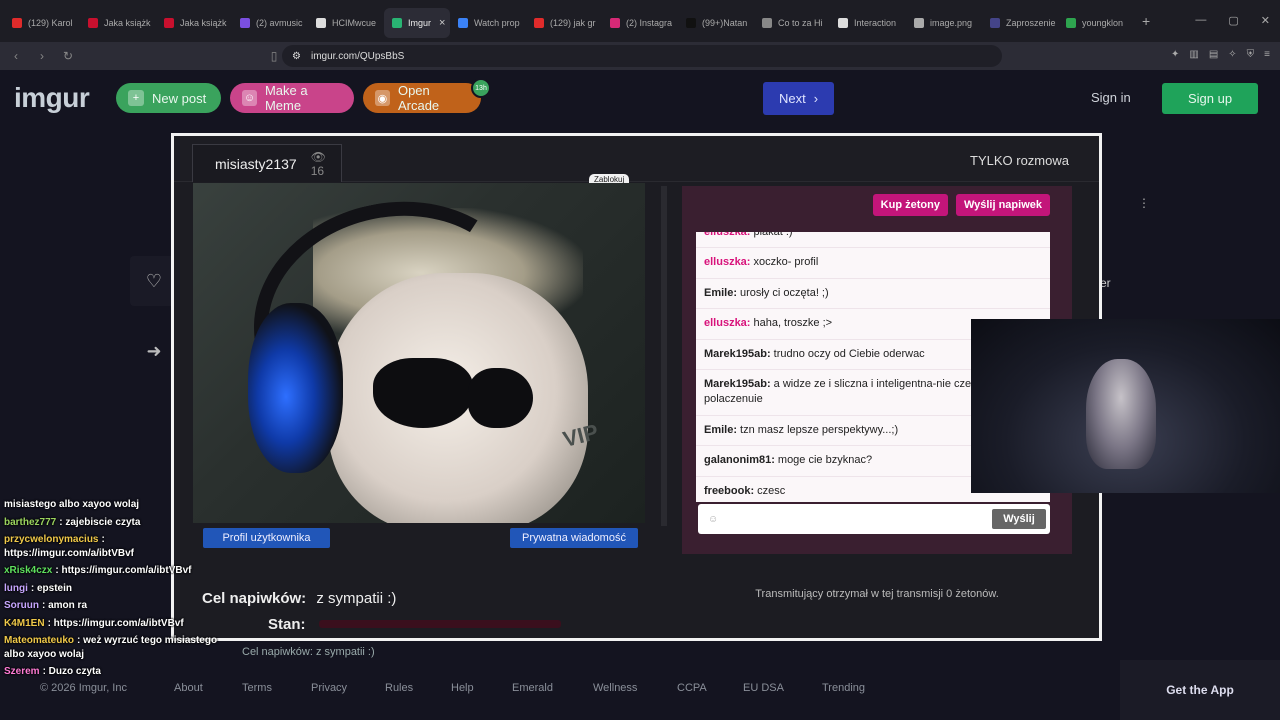 The width and height of the screenshot is (1280, 720). I want to click on footer-link: Trending, so click(843, 688).